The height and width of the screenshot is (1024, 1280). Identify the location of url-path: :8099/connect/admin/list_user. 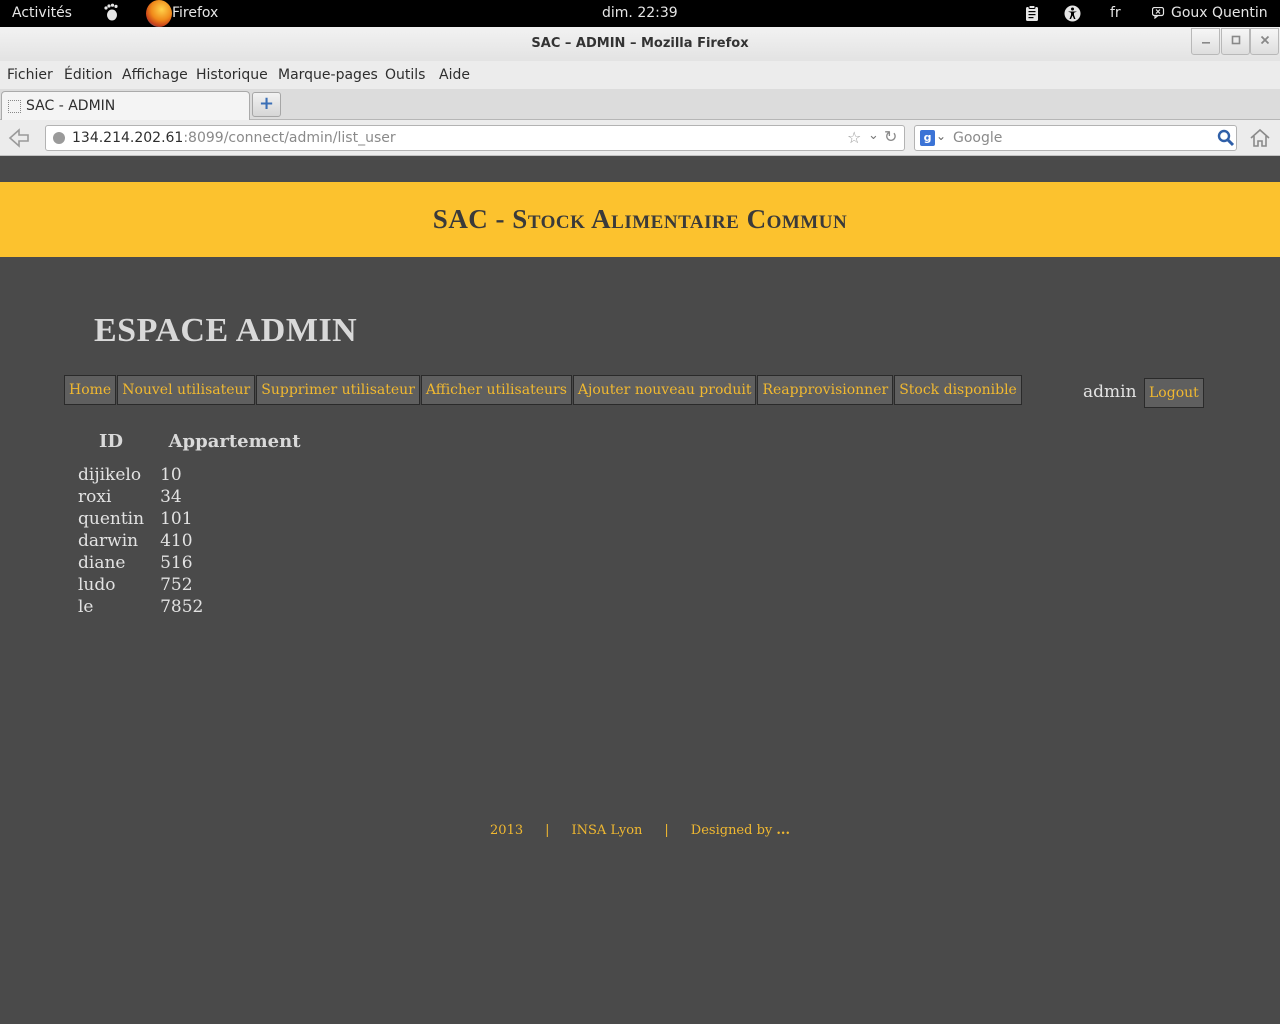
(289, 138).